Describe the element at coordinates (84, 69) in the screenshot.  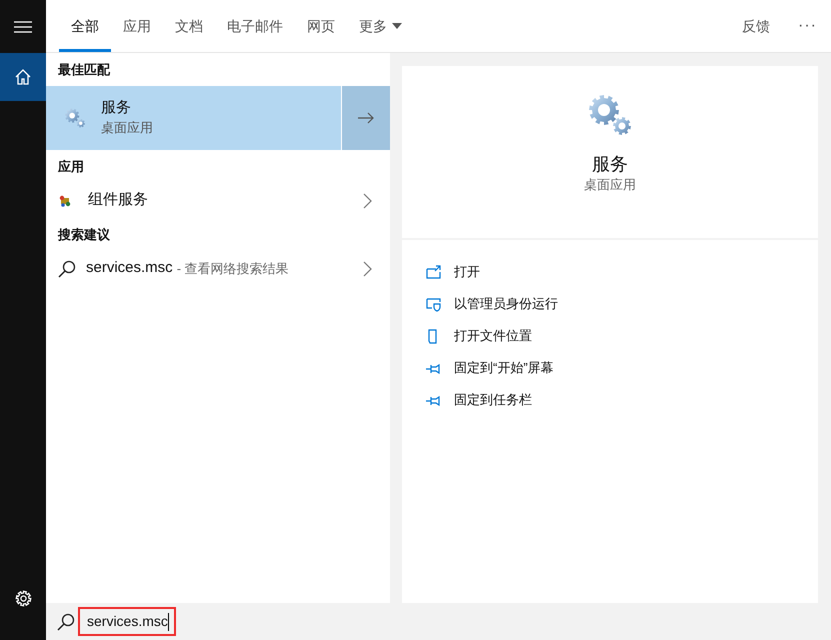
I see `section-heading: 最佳匹配` at that location.